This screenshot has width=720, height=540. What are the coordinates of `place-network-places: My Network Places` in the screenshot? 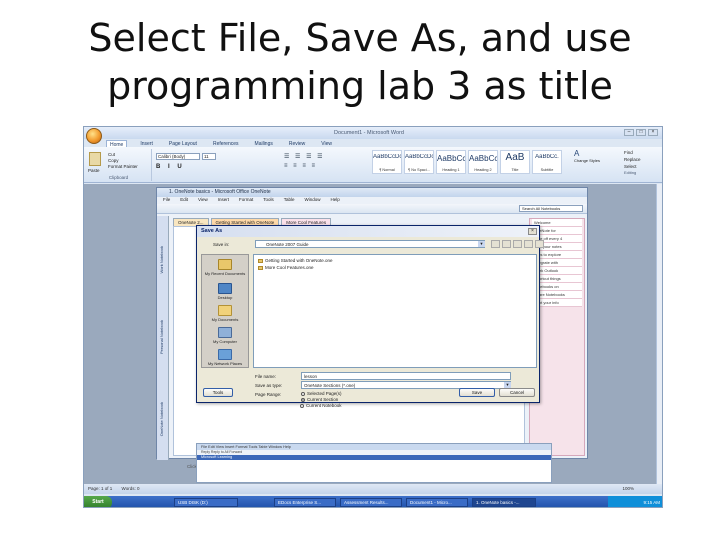 It's located at (225, 357).